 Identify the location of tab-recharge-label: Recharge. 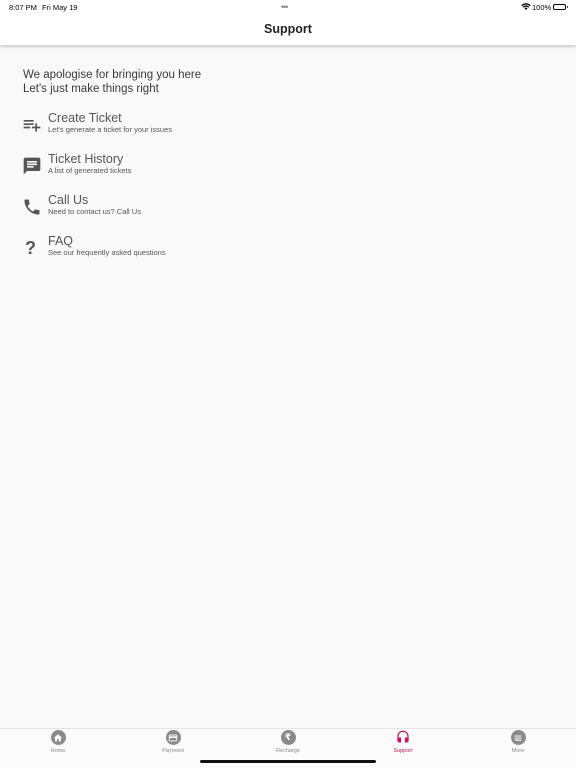
(288, 751).